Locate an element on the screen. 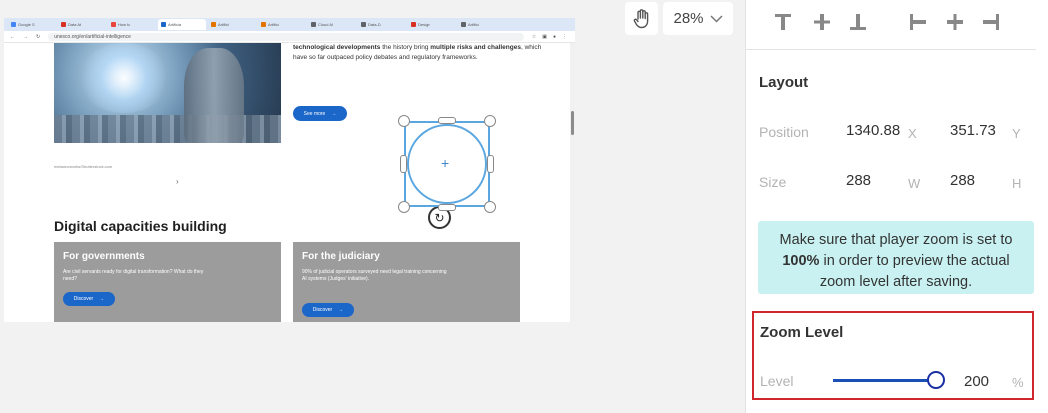 Image resolution: width=1048 pixels, height=413 pixels. align-top-icon is located at coordinates (783, 22).